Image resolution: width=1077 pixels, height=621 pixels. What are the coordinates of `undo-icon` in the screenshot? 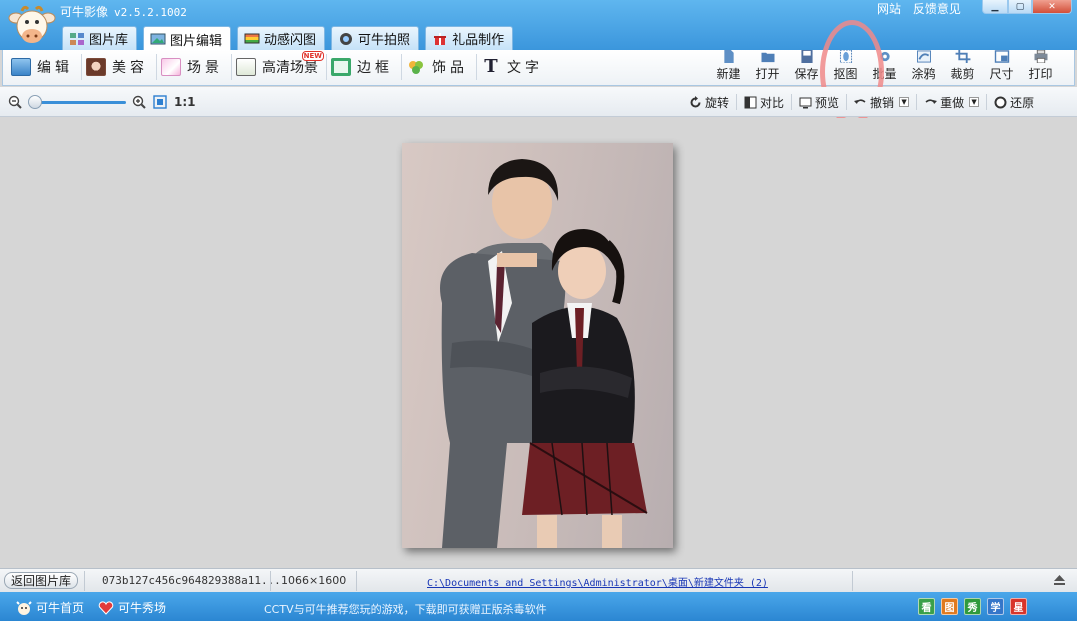 It's located at (860, 101).